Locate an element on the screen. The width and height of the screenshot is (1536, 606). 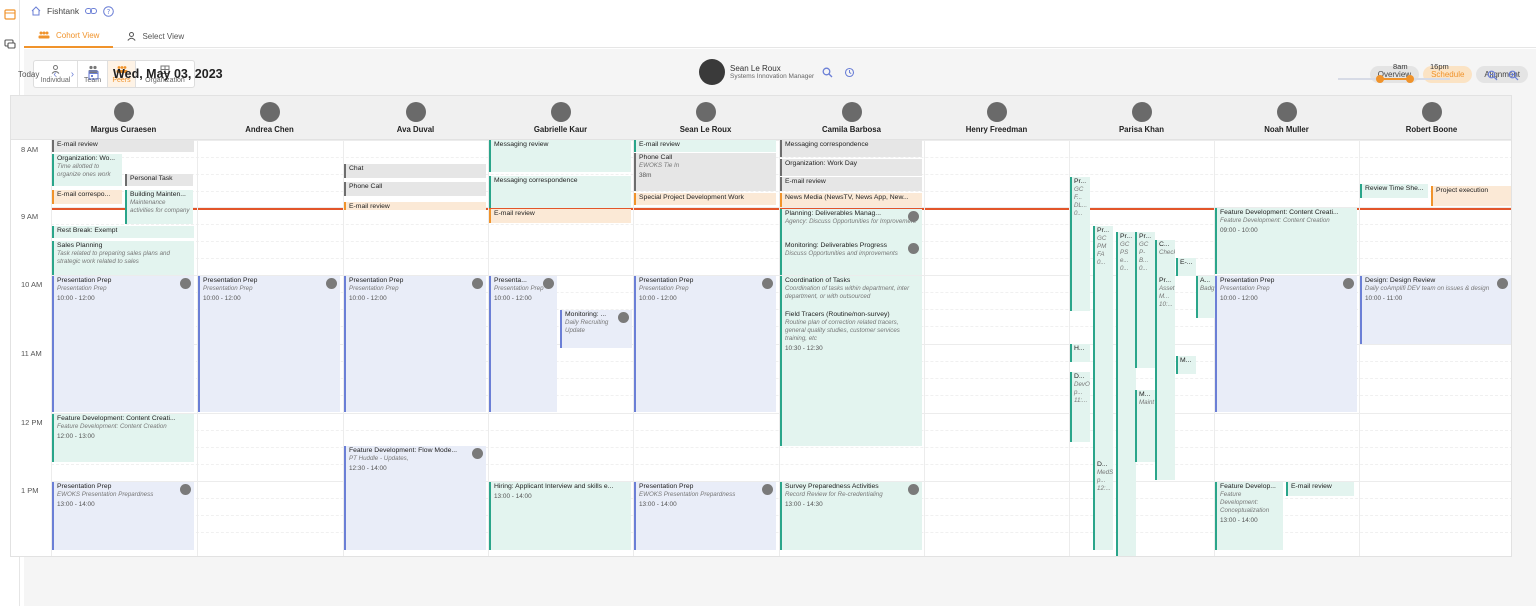
prev-day-icon: ‹ is located at coordinates (54, 74).